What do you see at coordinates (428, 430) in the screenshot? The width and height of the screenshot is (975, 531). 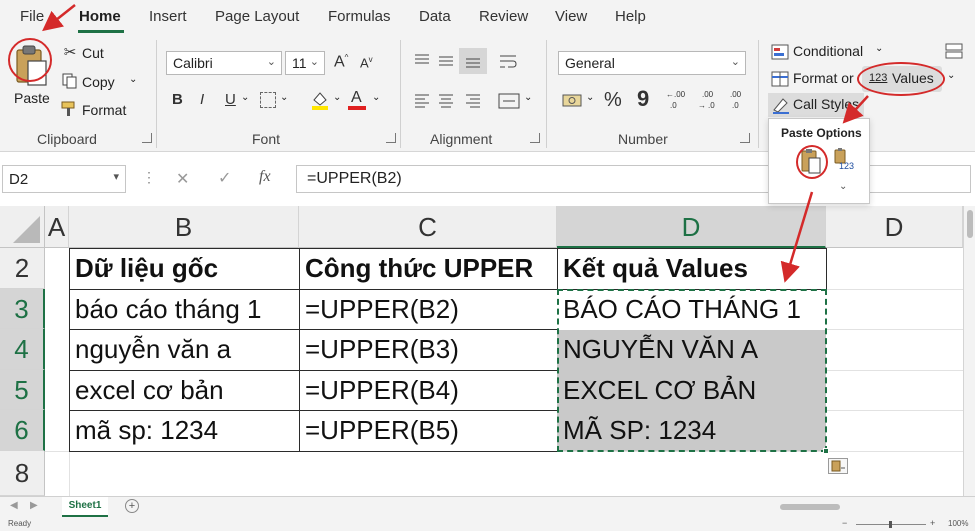 I see `cell-c6: =UPPER(B5)` at bounding box center [428, 430].